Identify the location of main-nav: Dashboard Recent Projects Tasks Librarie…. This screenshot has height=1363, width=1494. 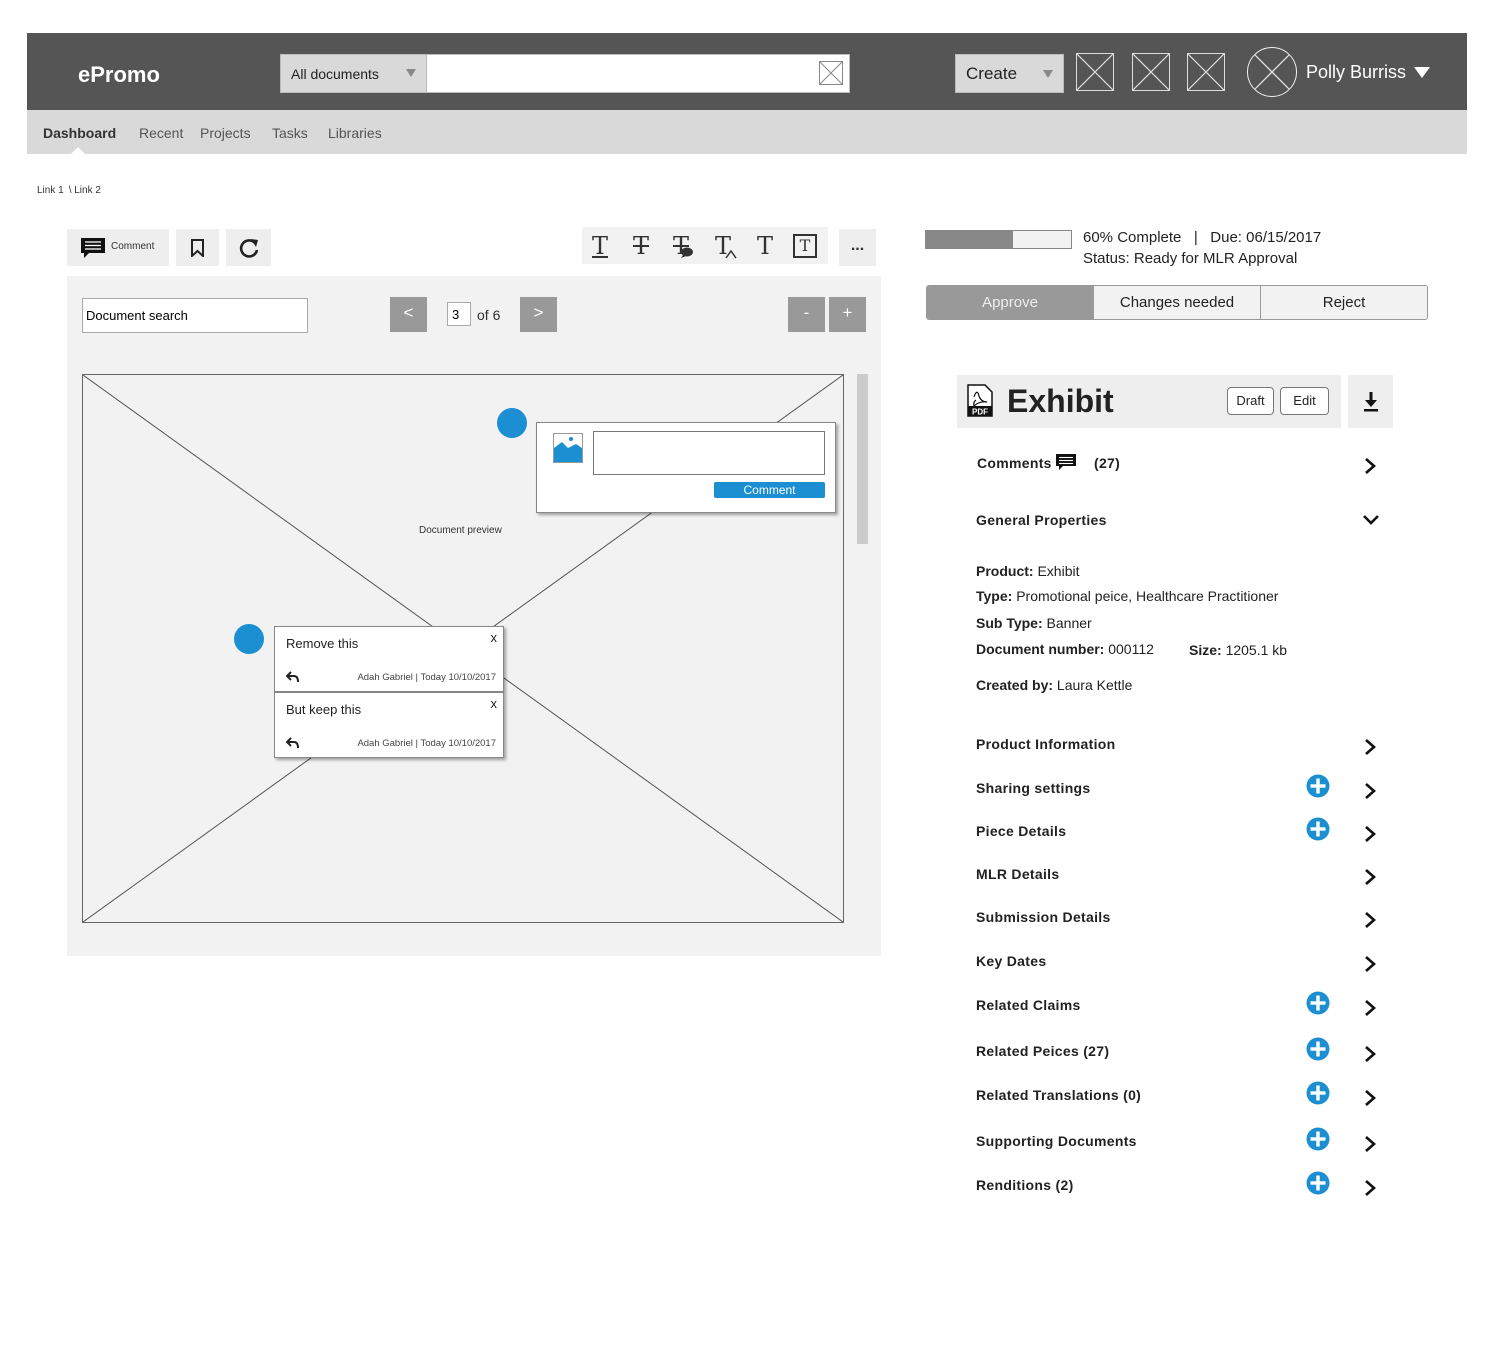
(747, 132).